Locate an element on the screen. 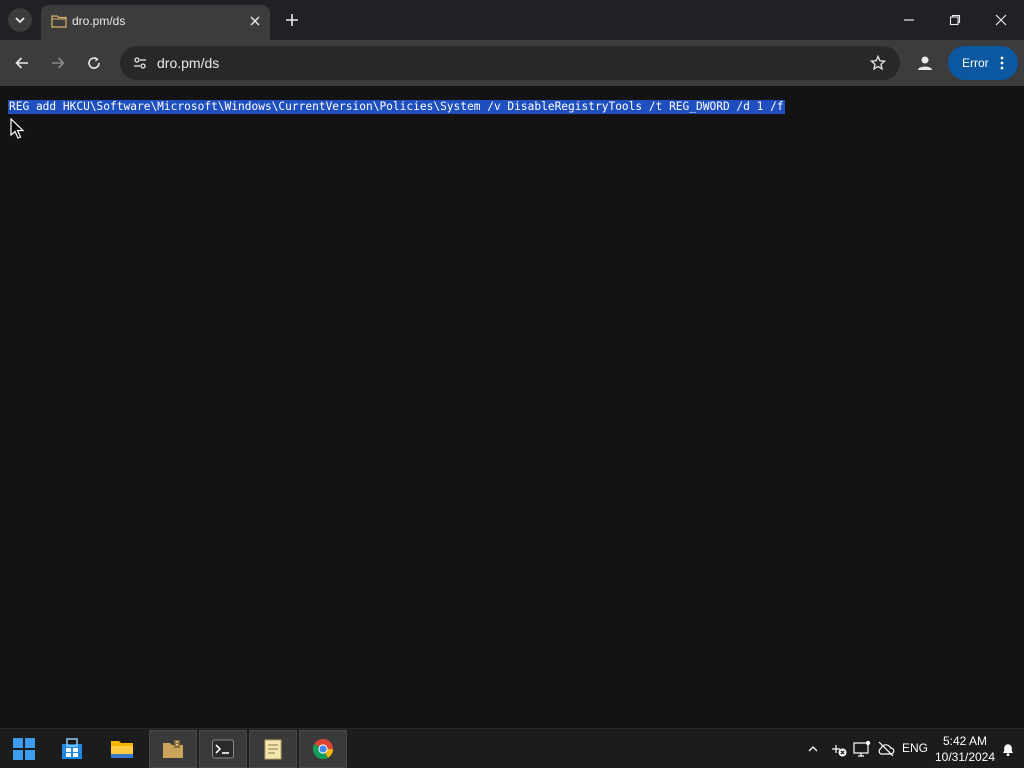 Image resolution: width=1024 pixels, height=768 pixels. monitor-icon is located at coordinates (862, 748).